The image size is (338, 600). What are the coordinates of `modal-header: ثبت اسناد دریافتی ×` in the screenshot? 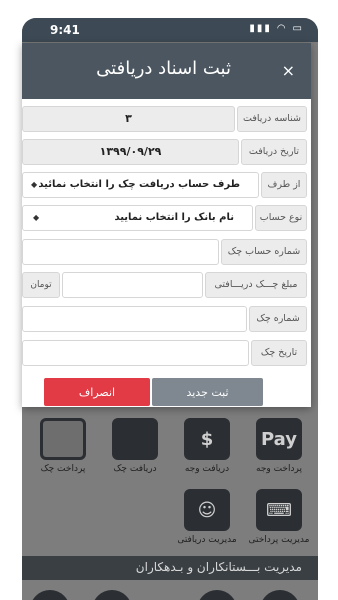 It's located at (166, 71).